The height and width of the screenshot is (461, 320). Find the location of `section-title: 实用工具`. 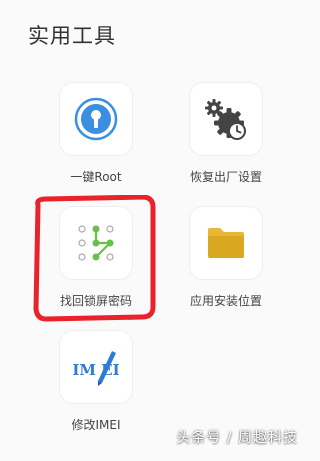

section-title: 实用工具 is located at coordinates (72, 36).